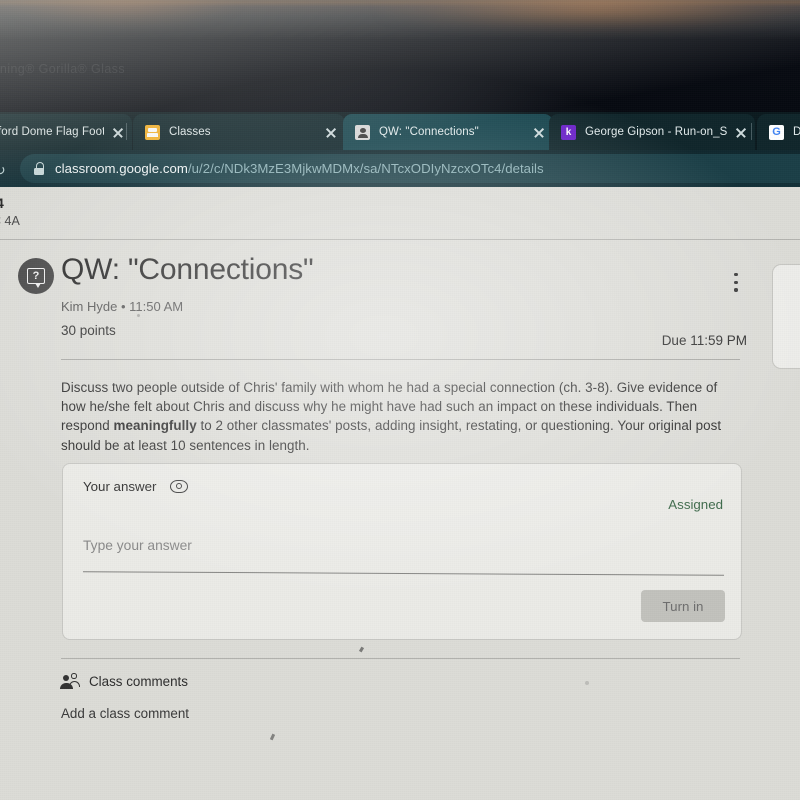 Image resolution: width=800 pixels, height=800 pixels. I want to click on more-vert-icon, so click(736, 284).